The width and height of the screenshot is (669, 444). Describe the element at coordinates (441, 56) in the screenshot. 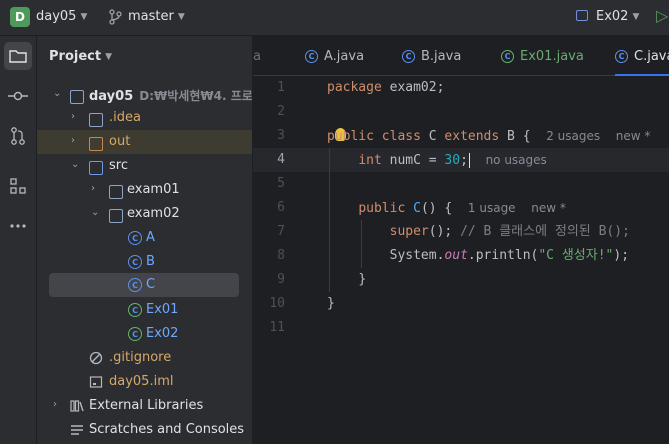

I see `tab-label: B.java` at that location.